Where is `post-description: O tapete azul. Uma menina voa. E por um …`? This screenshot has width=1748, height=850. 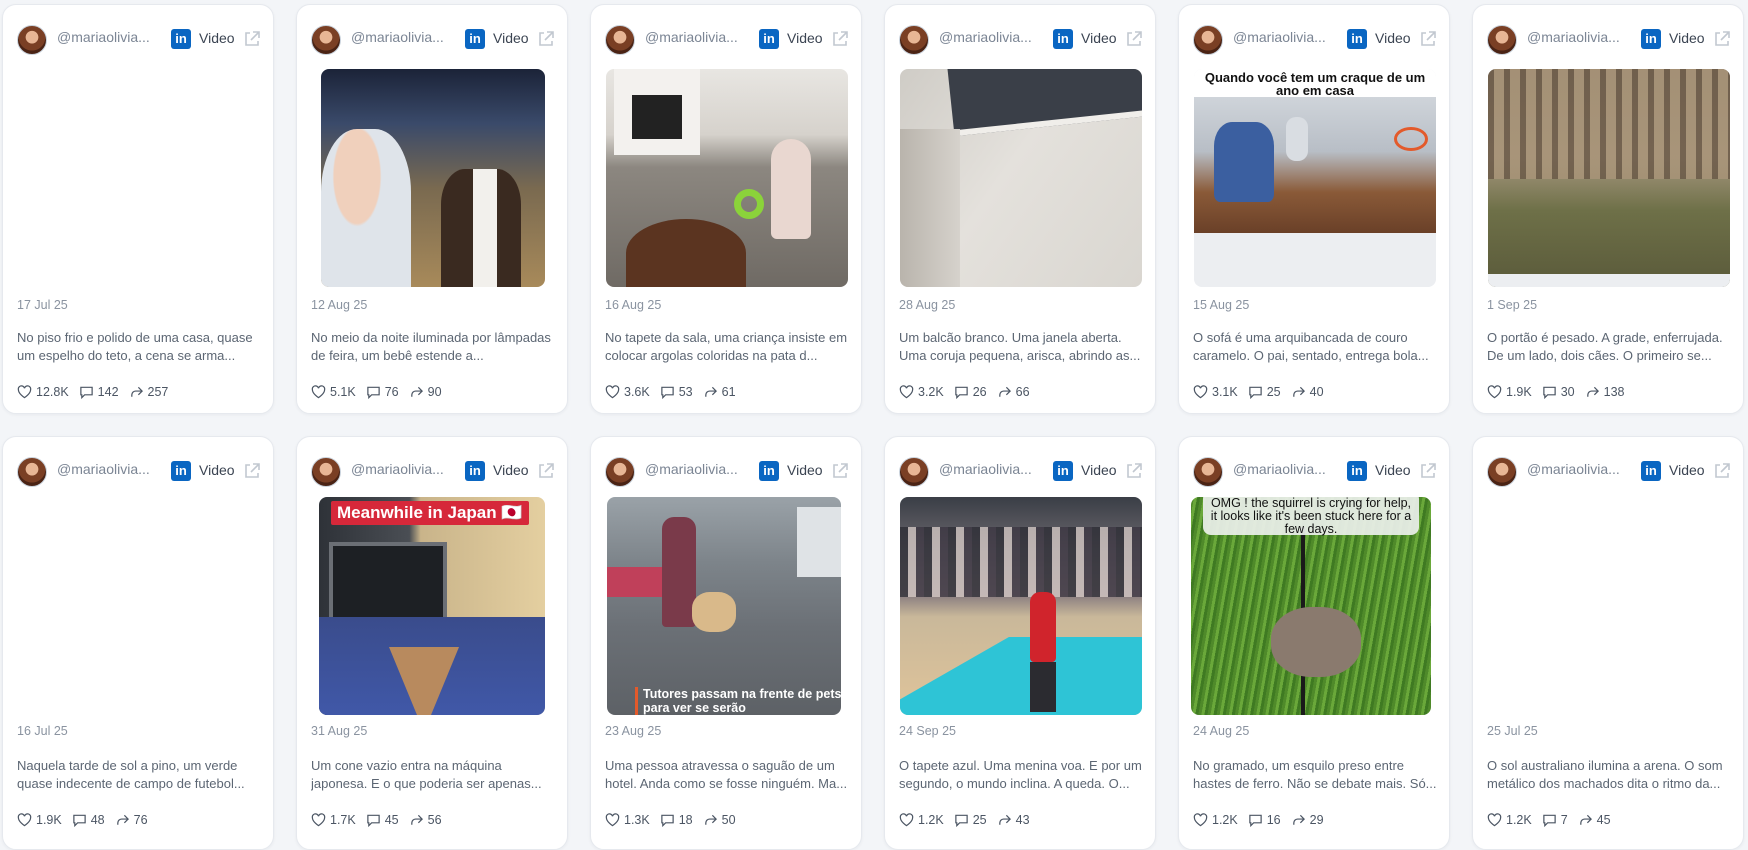 post-description: O tapete azul. Uma menina voa. E por um … is located at coordinates (1020, 774).